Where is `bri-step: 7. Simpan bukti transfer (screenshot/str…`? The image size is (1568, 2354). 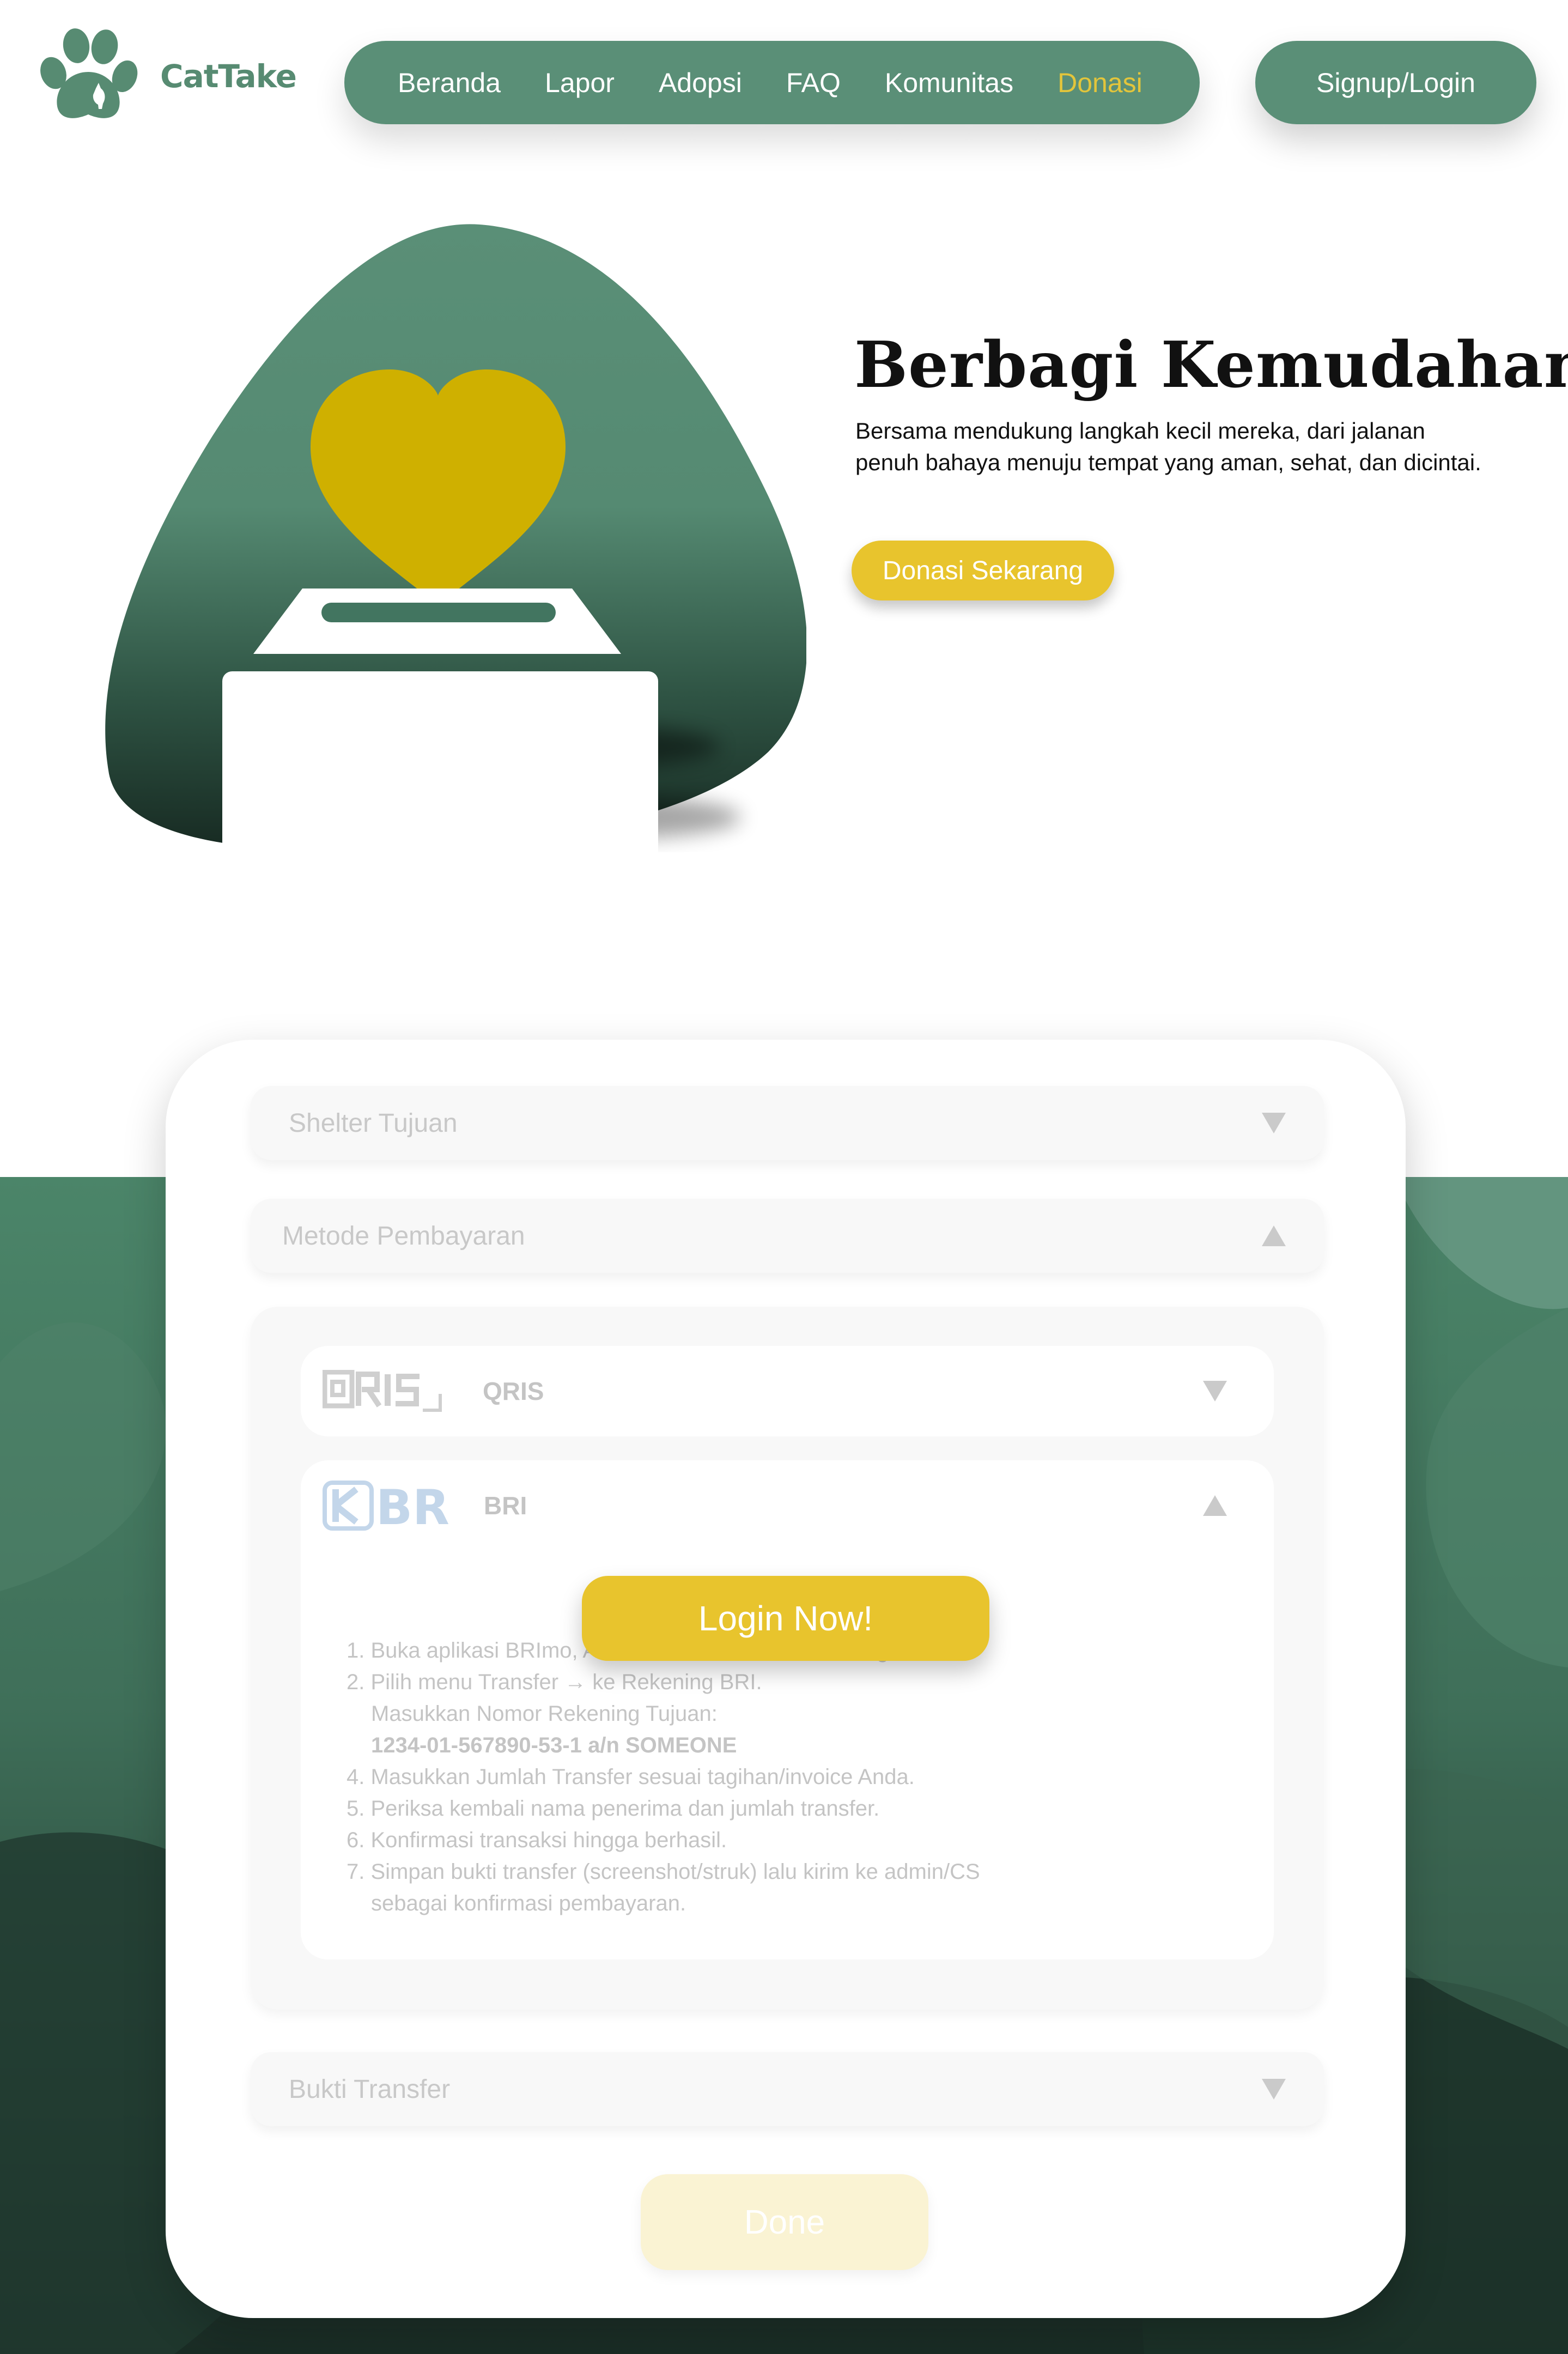 bri-step: 7. Simpan bukti transfer (screenshot/str… is located at coordinates (663, 1872).